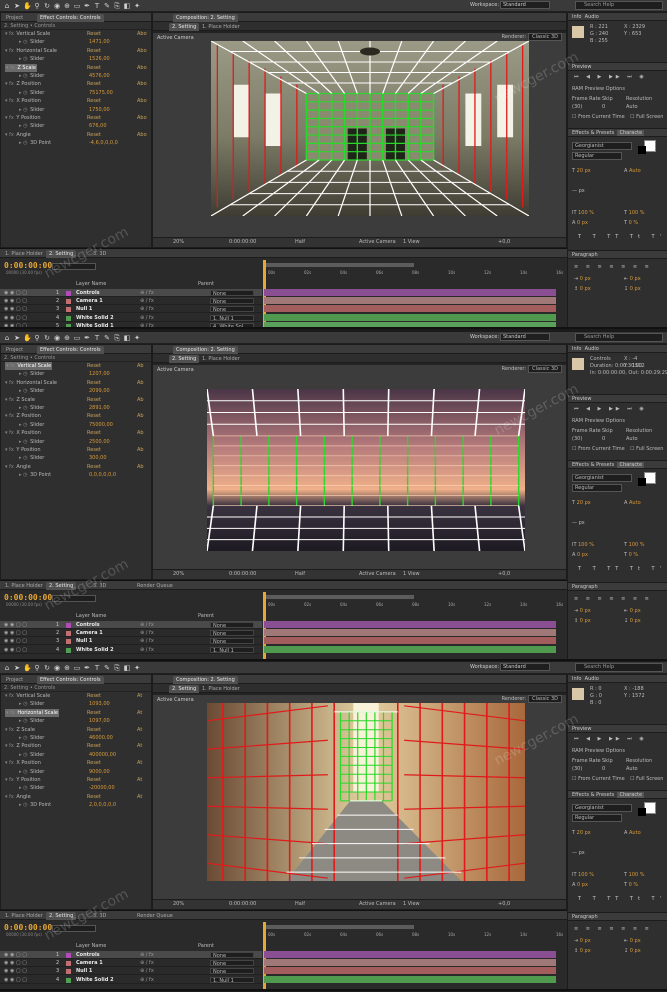  I want to click on effect-param-row: ▸ ◷ Slider 676,00, so click(76, 126).